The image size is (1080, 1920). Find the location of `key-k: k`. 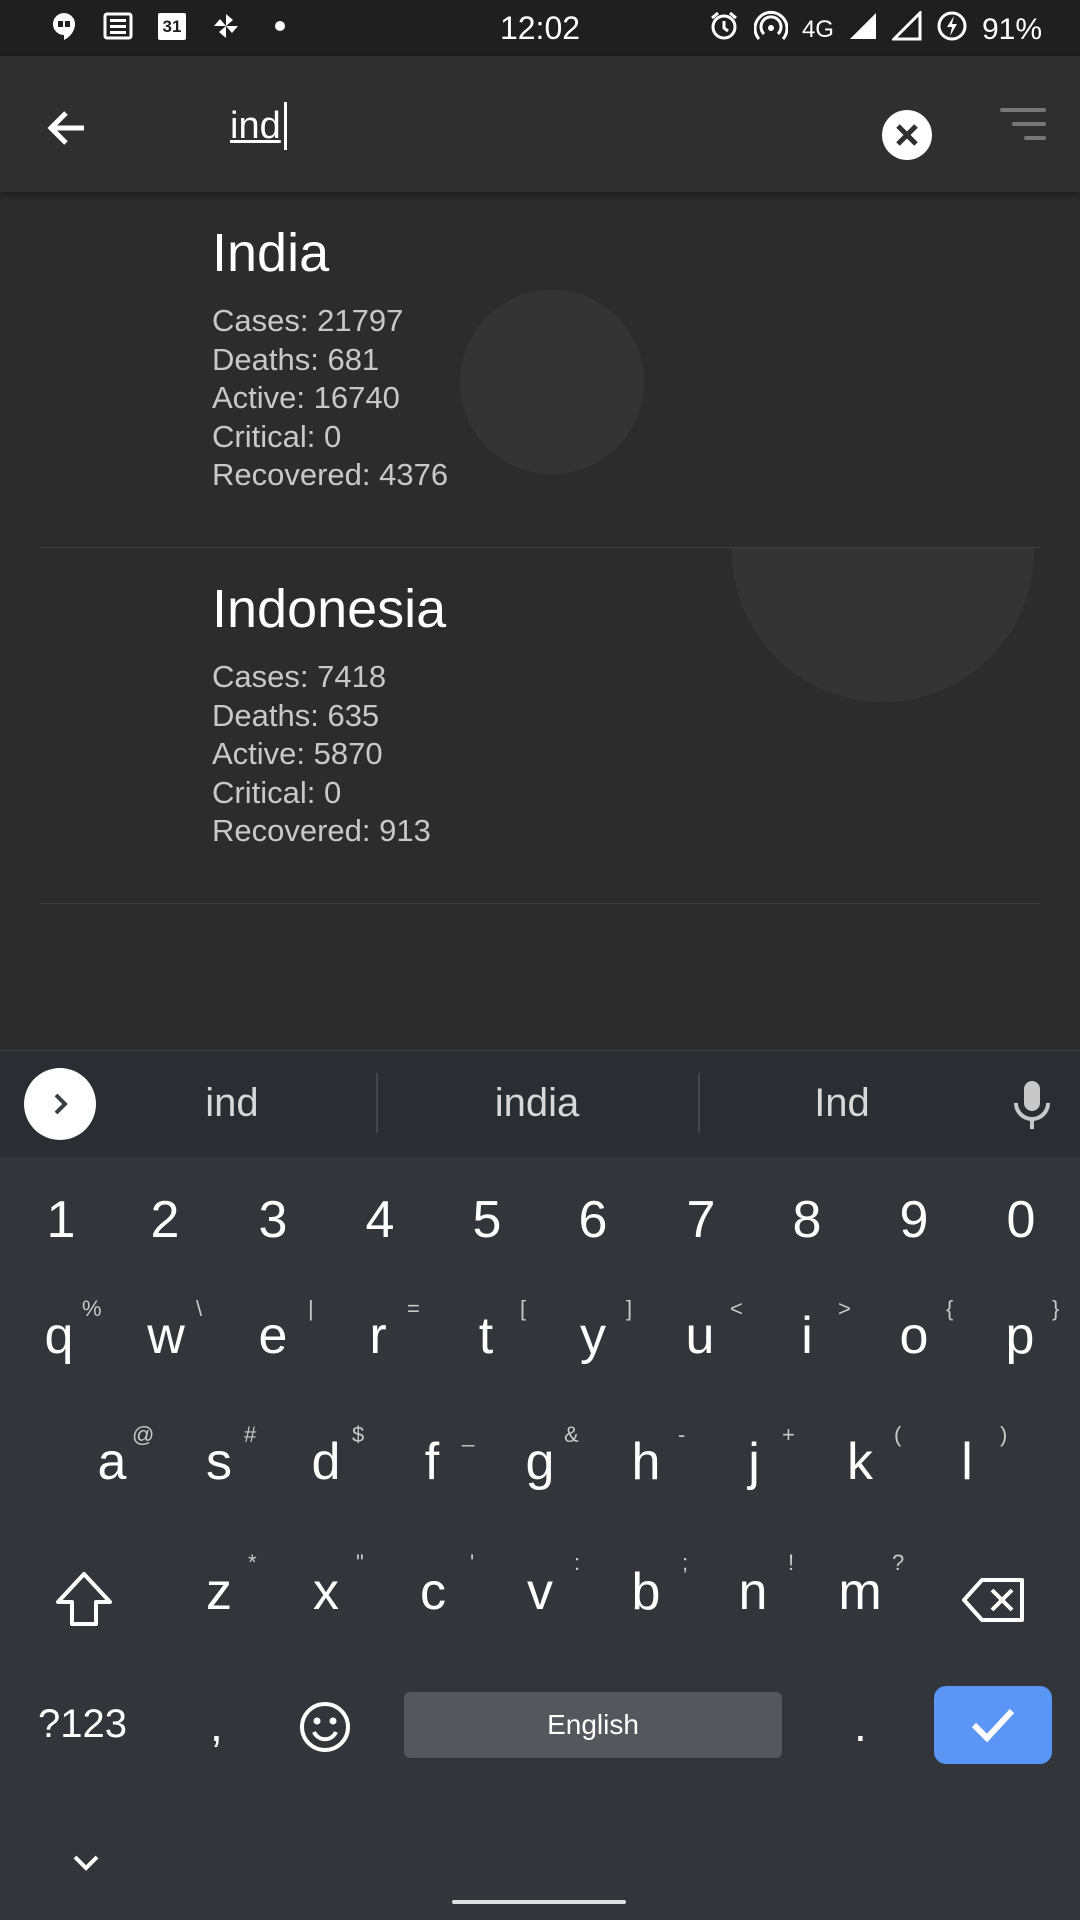

key-k: k is located at coordinates (860, 1462).